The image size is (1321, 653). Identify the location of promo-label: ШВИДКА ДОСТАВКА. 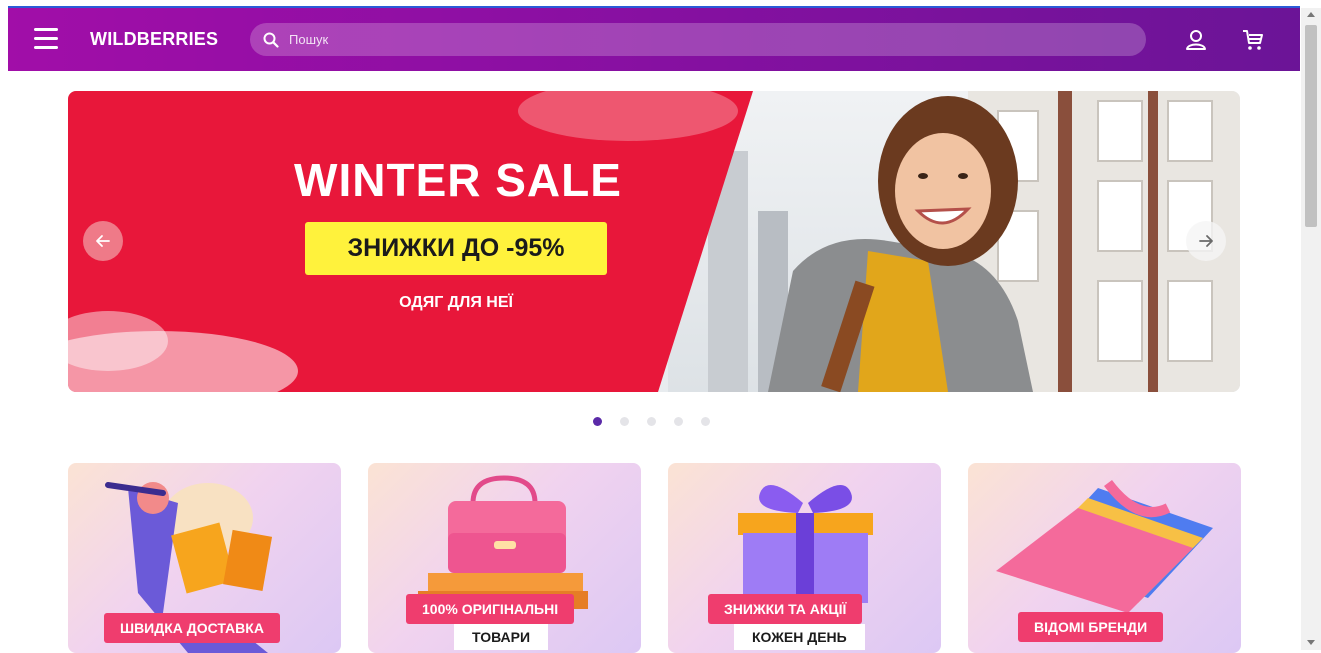
(192, 628).